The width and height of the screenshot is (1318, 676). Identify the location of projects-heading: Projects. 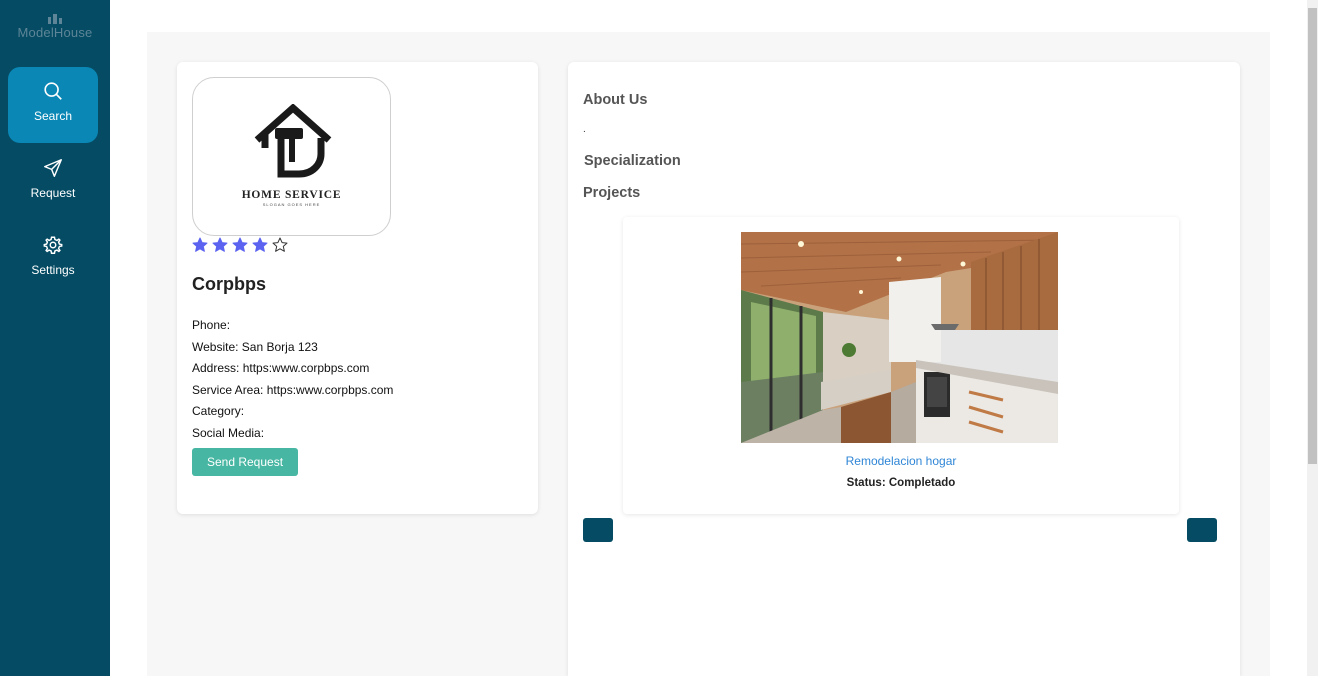
(612, 193).